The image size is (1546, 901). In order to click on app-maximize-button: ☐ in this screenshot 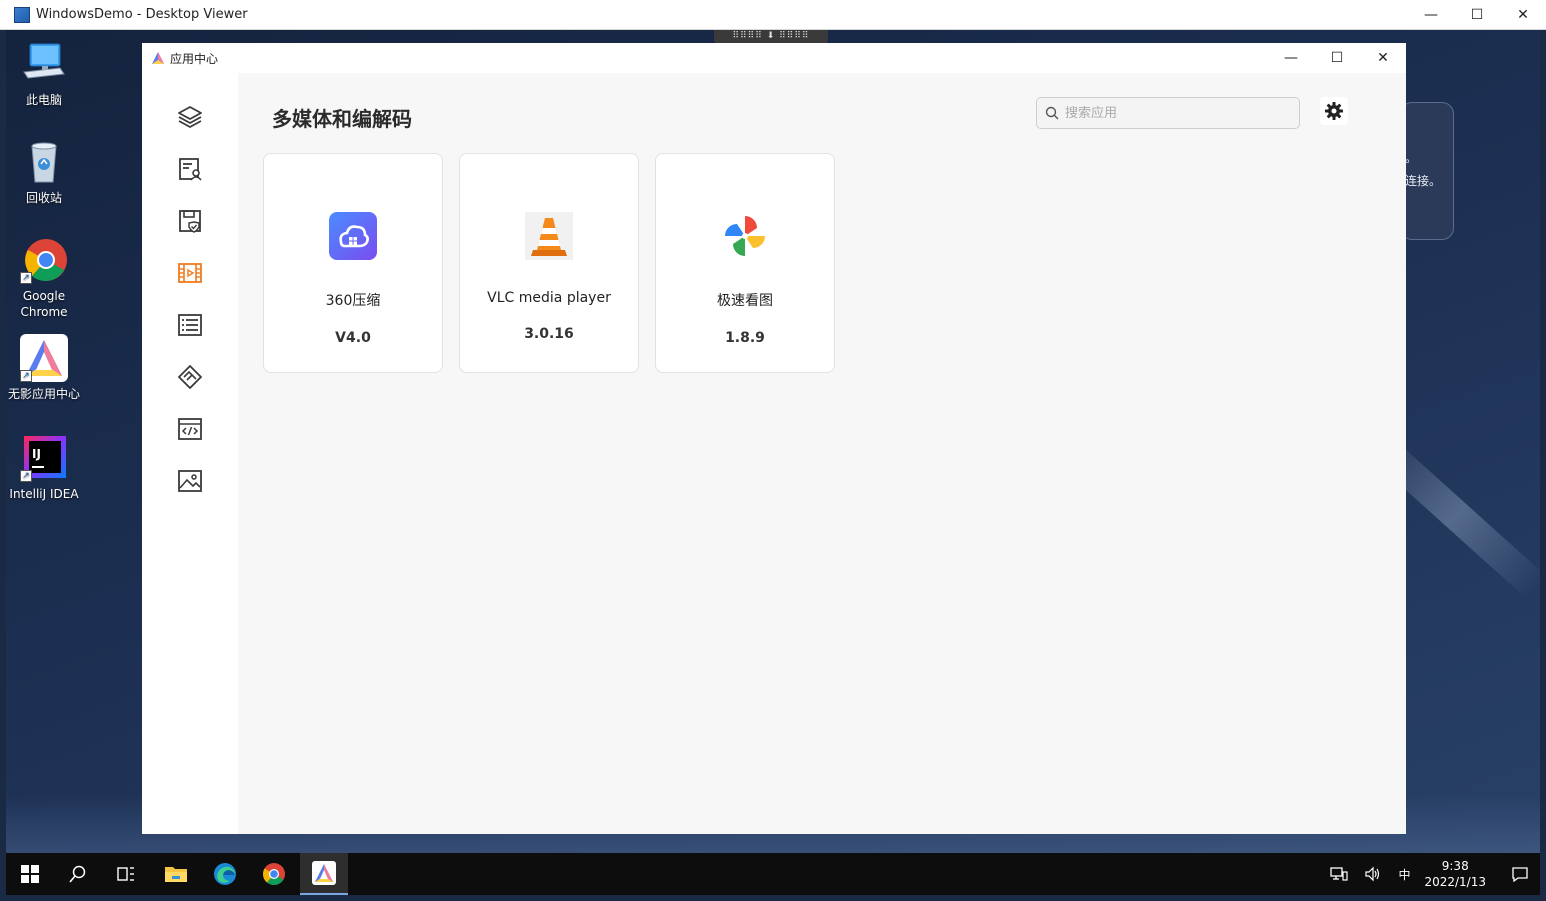, I will do `click(1337, 58)`.